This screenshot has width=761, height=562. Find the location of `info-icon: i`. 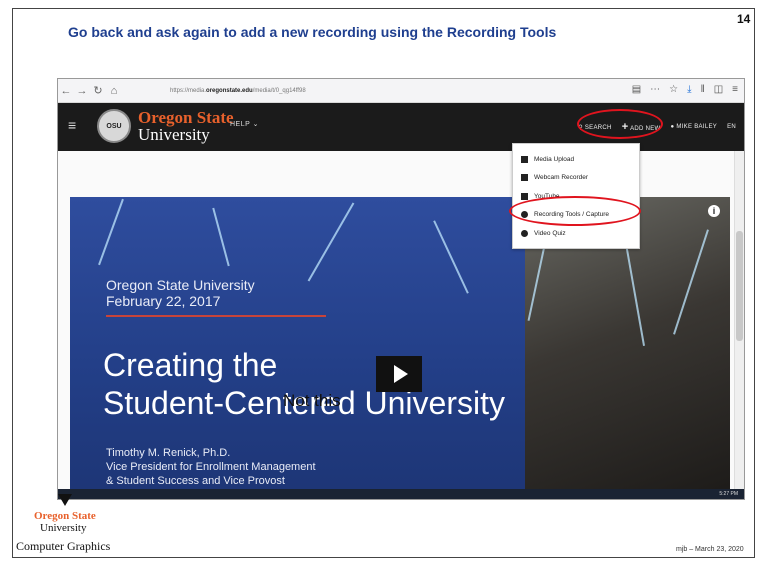

info-icon: i is located at coordinates (714, 211).